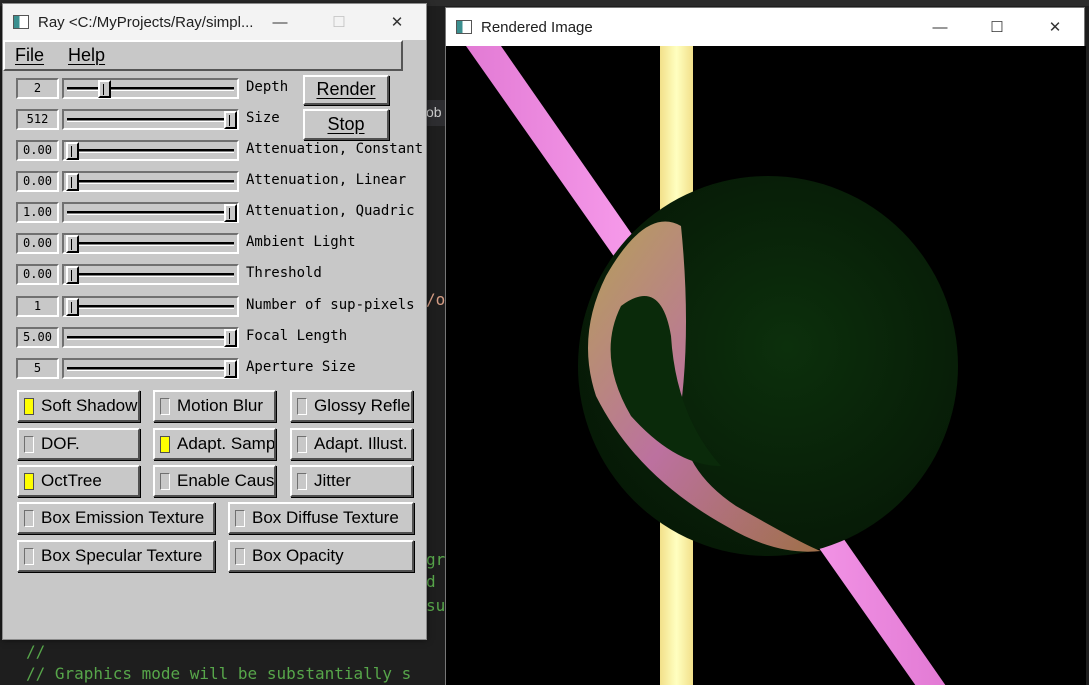  Describe the element at coordinates (351, 481) in the screenshot. I see `checkbox-jitter: Jitter` at that location.